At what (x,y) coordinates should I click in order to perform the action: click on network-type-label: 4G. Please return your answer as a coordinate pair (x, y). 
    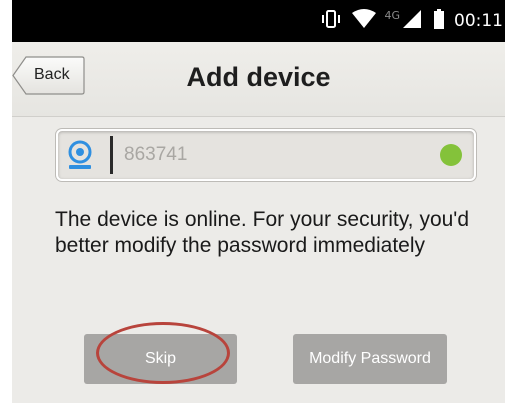
    Looking at the image, I should click on (392, 15).